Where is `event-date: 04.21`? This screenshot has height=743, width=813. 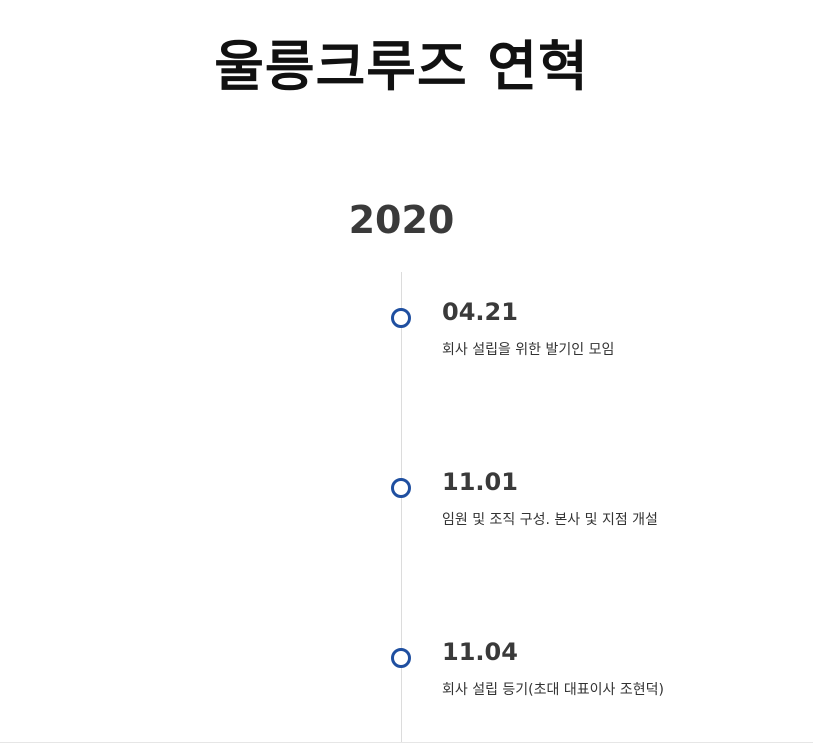 event-date: 04.21 is located at coordinates (480, 312).